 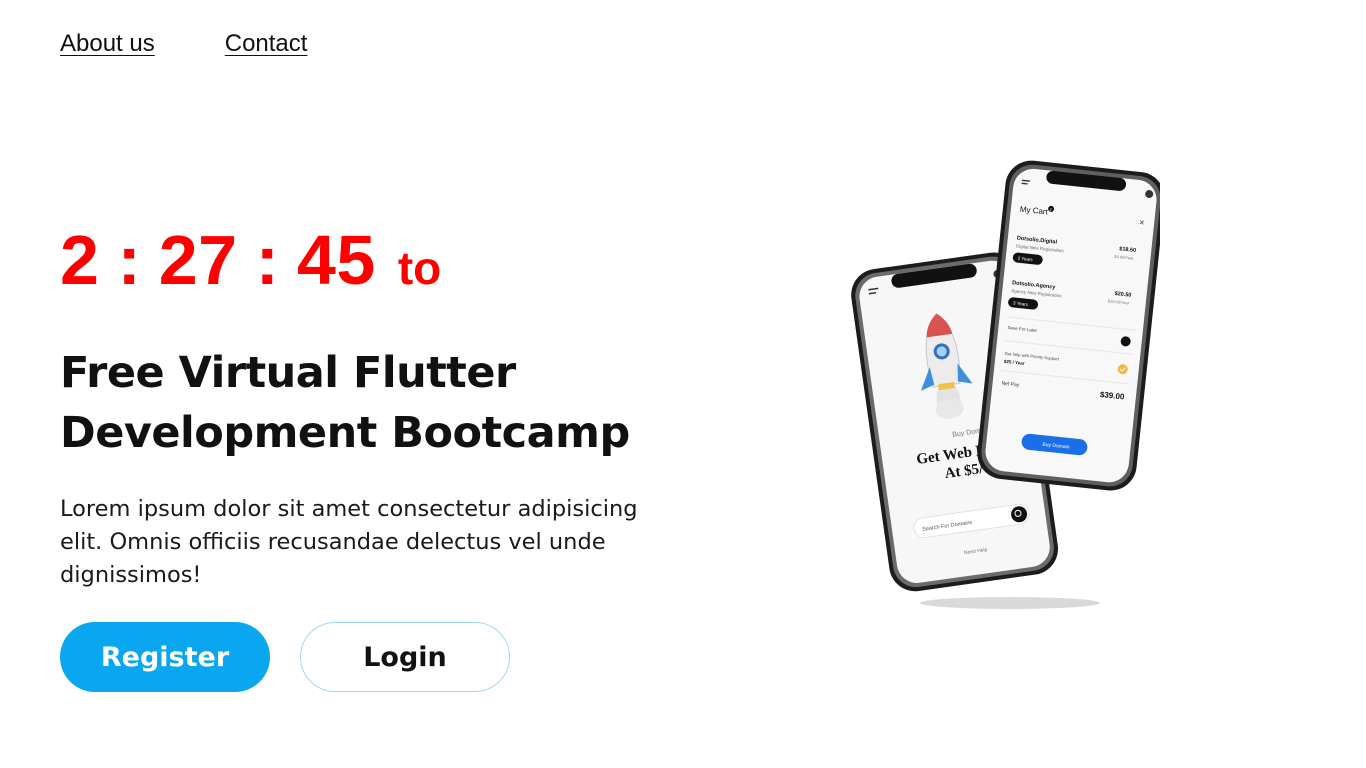 What do you see at coordinates (80, 260) in the screenshot?
I see `countdown-hours: 2` at bounding box center [80, 260].